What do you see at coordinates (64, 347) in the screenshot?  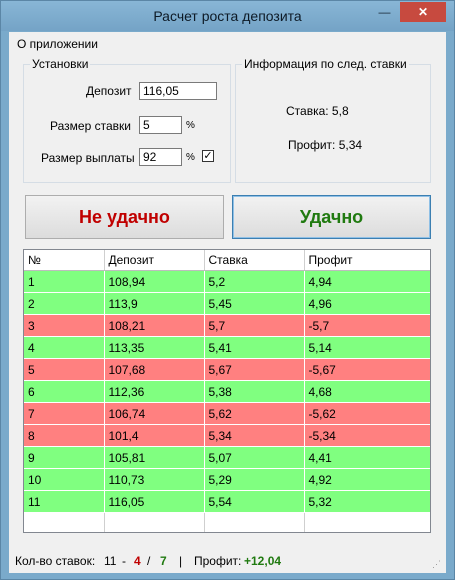 I see `cell-number: 4` at bounding box center [64, 347].